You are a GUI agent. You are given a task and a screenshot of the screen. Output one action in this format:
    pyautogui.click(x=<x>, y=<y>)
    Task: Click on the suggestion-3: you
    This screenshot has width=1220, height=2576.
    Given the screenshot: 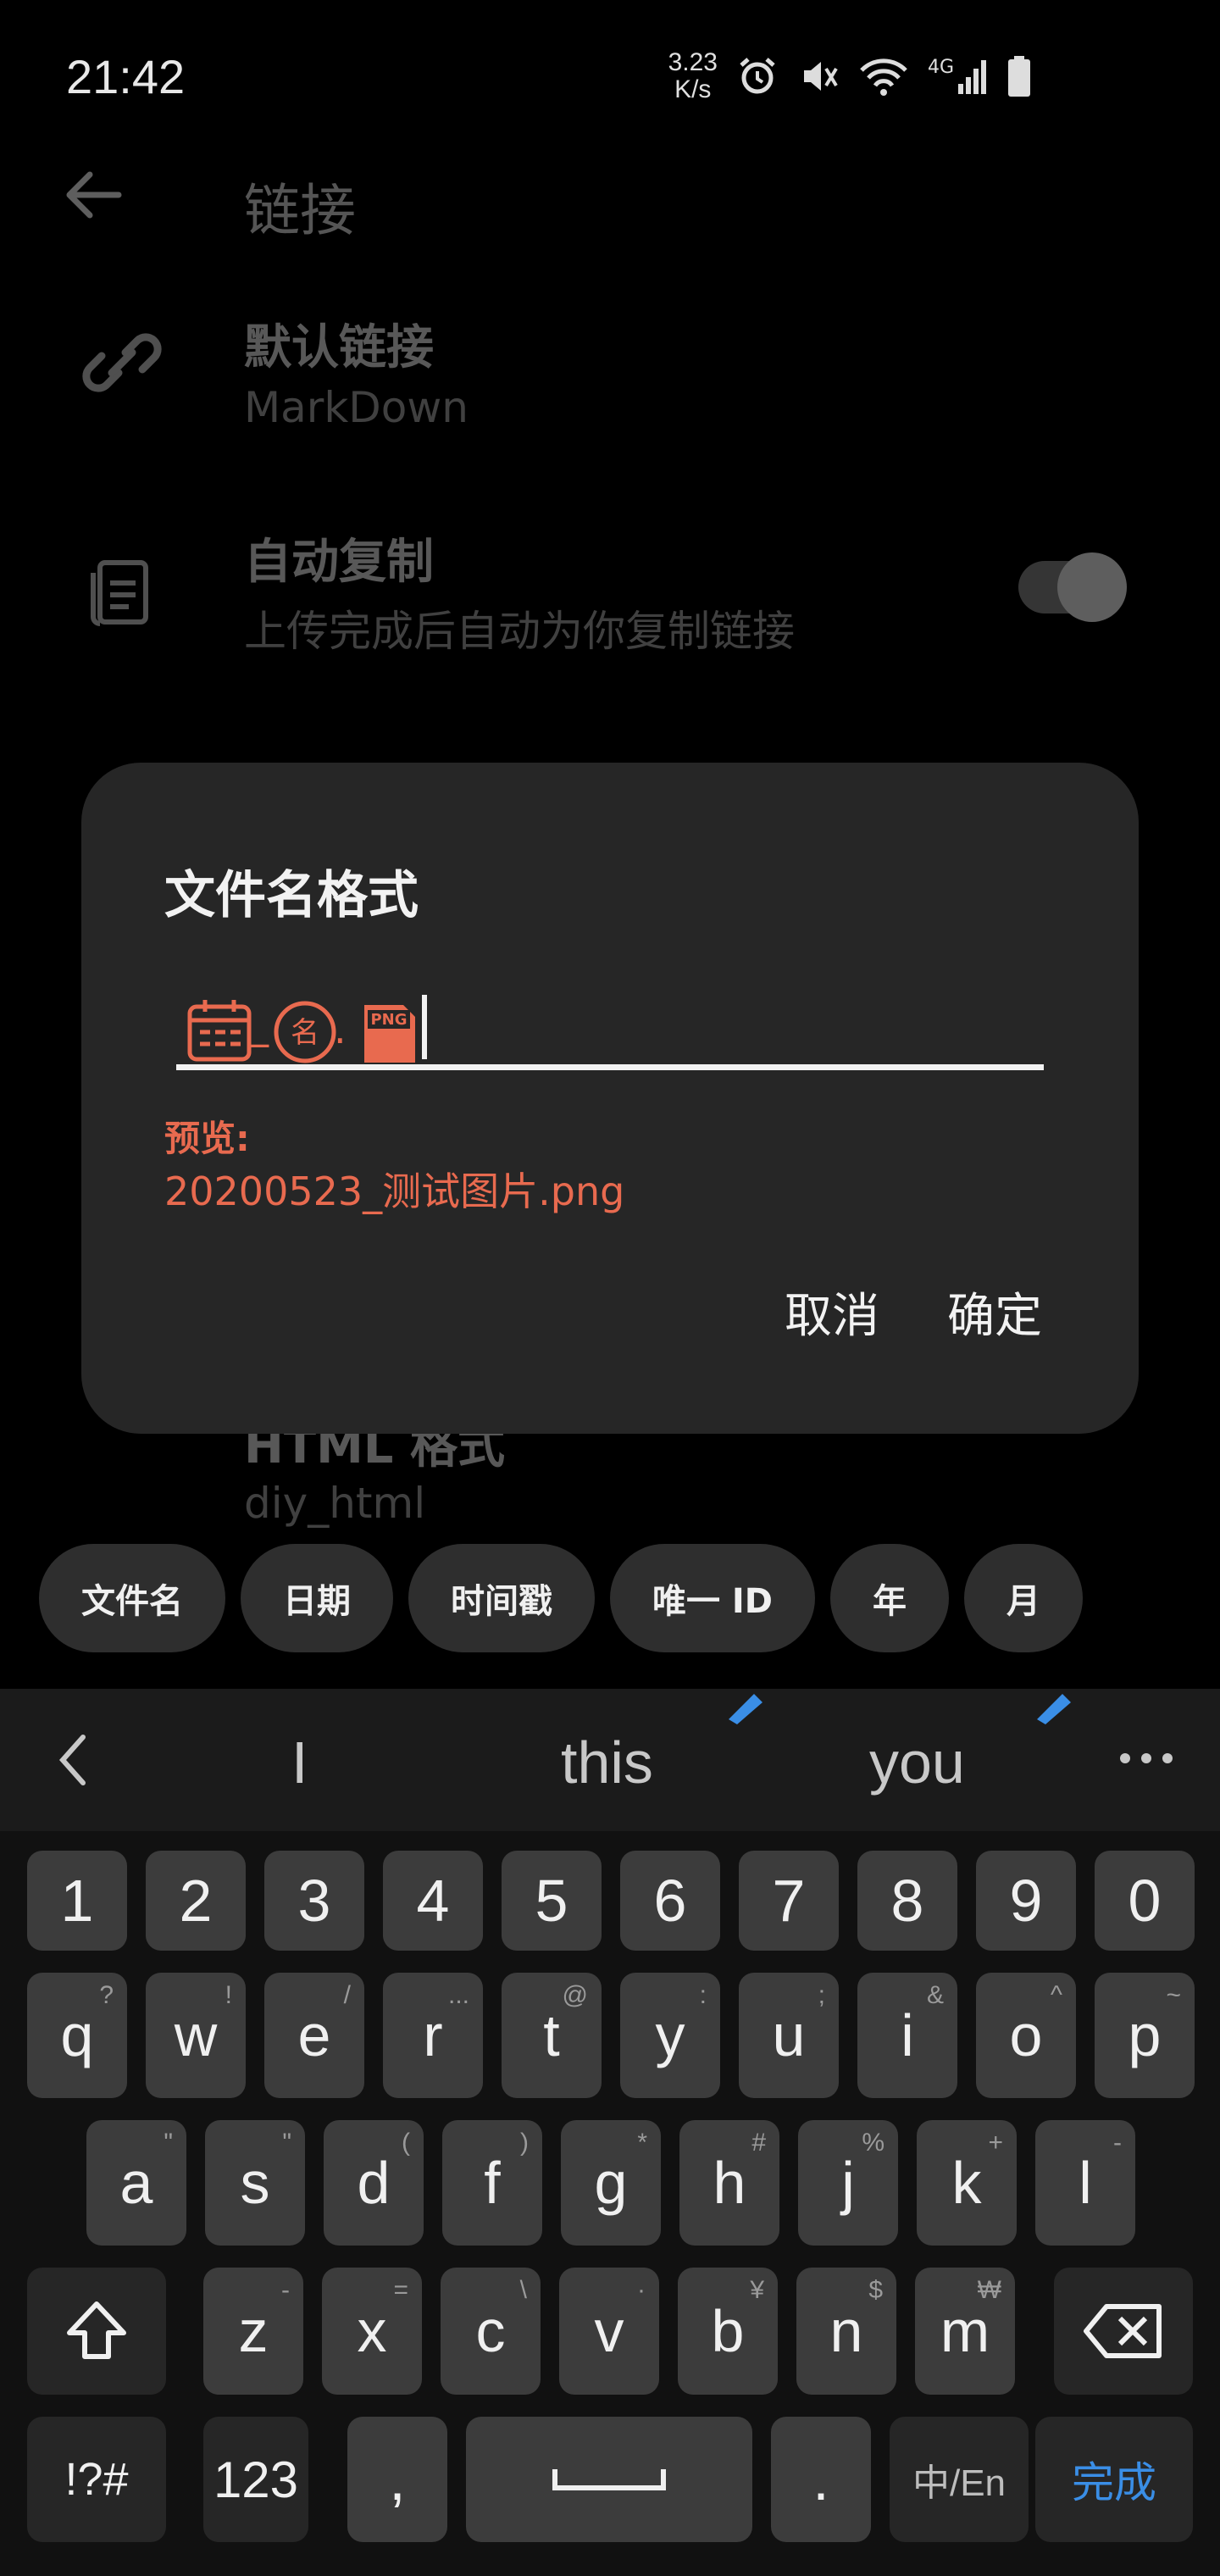 What is the action you would take?
    pyautogui.click(x=917, y=1762)
    